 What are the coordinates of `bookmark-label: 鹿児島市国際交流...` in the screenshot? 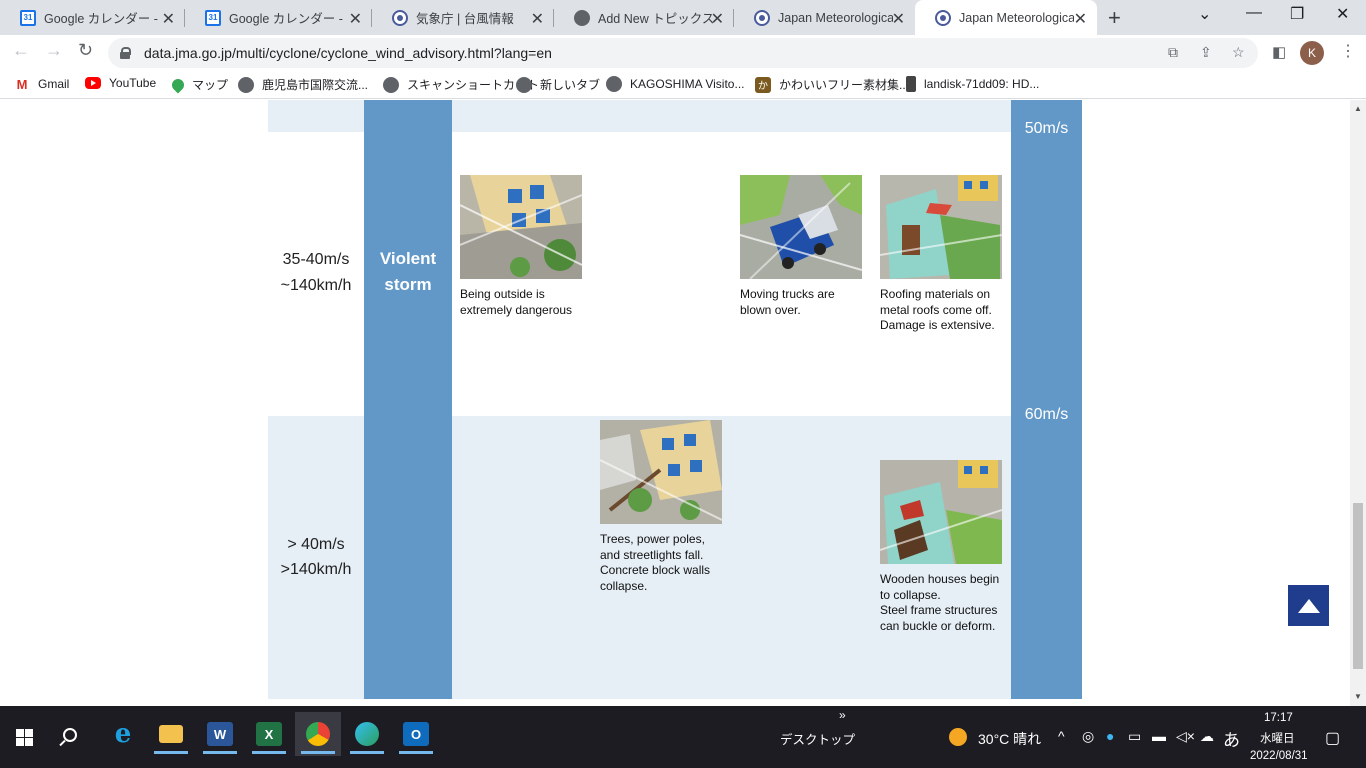 It's located at (315, 85).